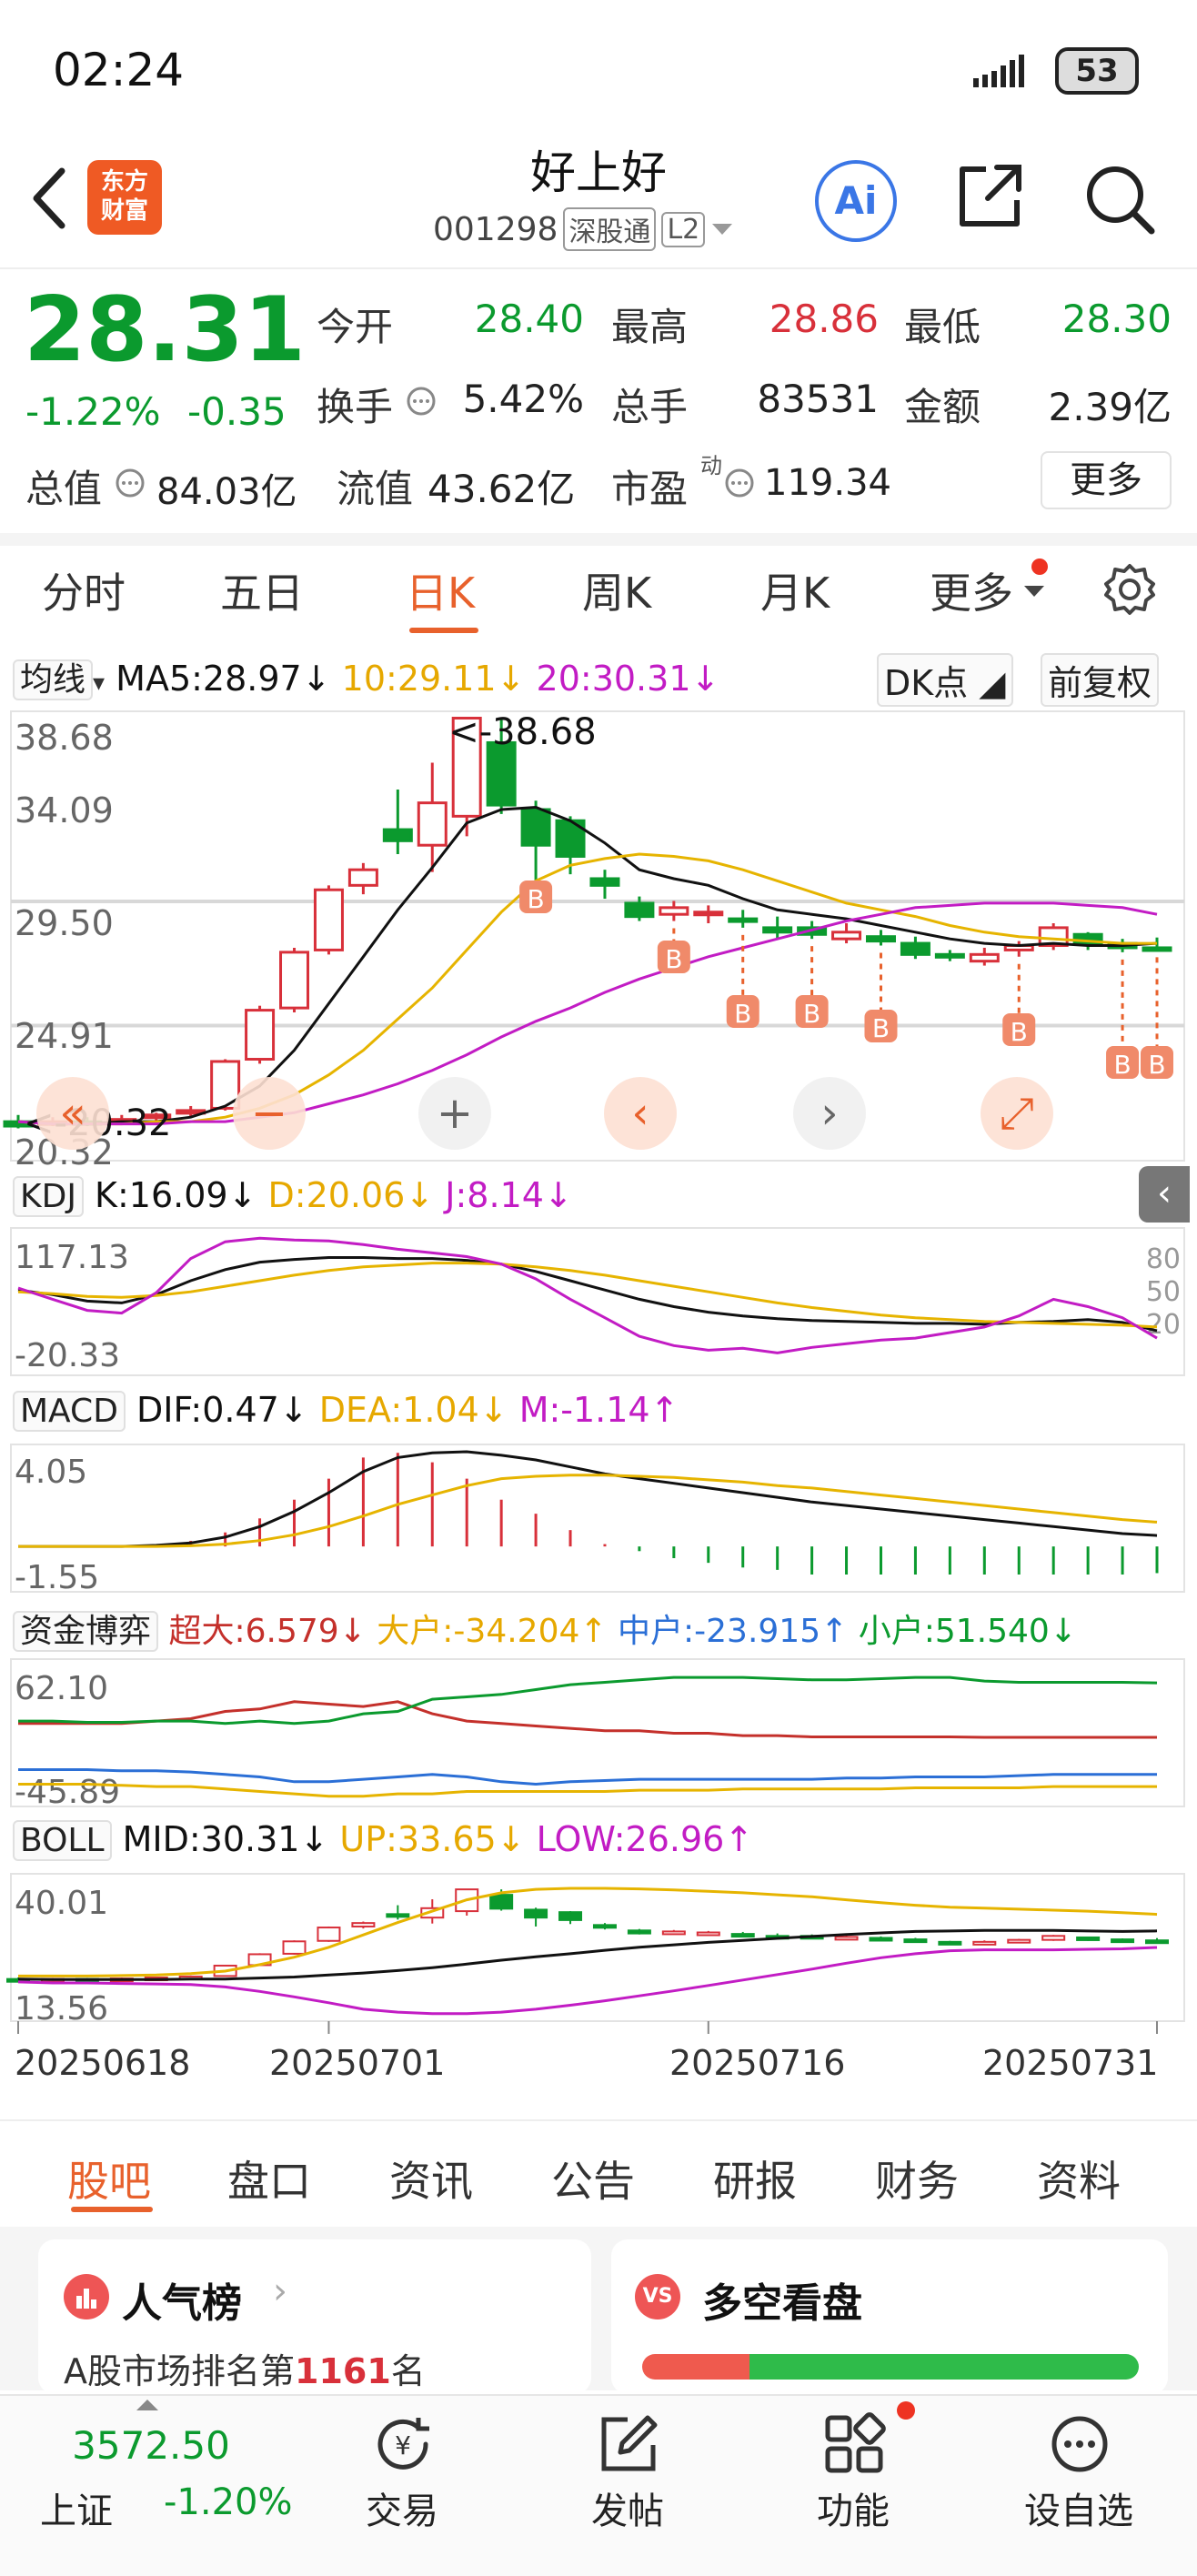 This screenshot has width=1197, height=2576. I want to click on boll-up-line, so click(588, 1932).